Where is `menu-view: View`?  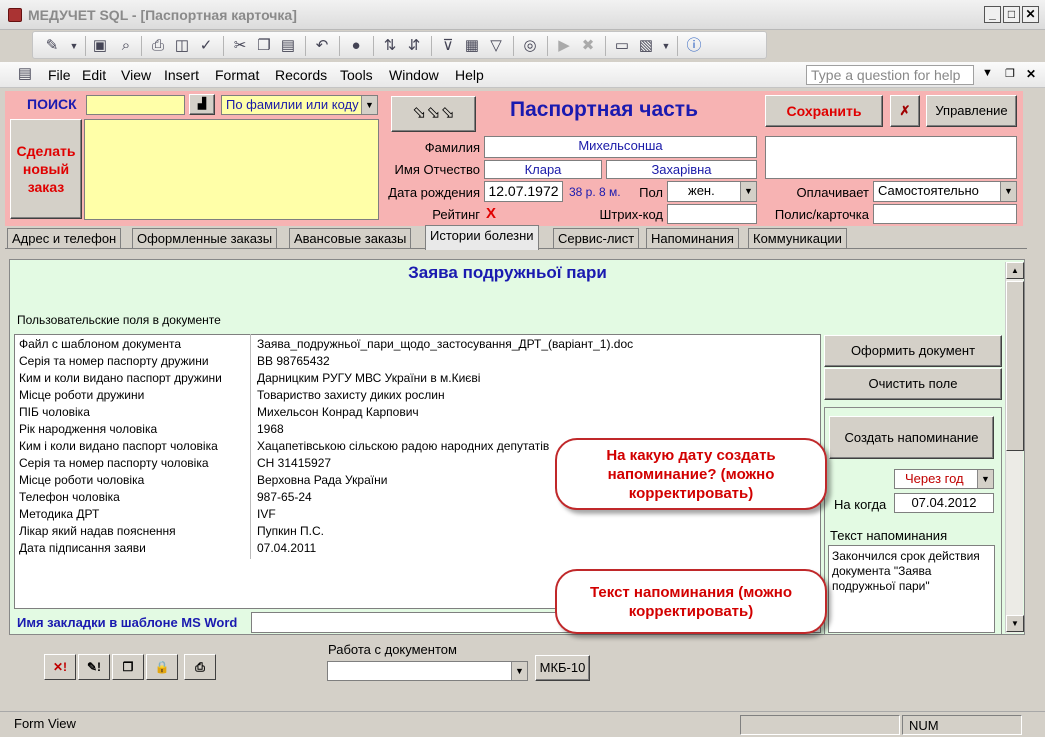 menu-view: View is located at coordinates (136, 75).